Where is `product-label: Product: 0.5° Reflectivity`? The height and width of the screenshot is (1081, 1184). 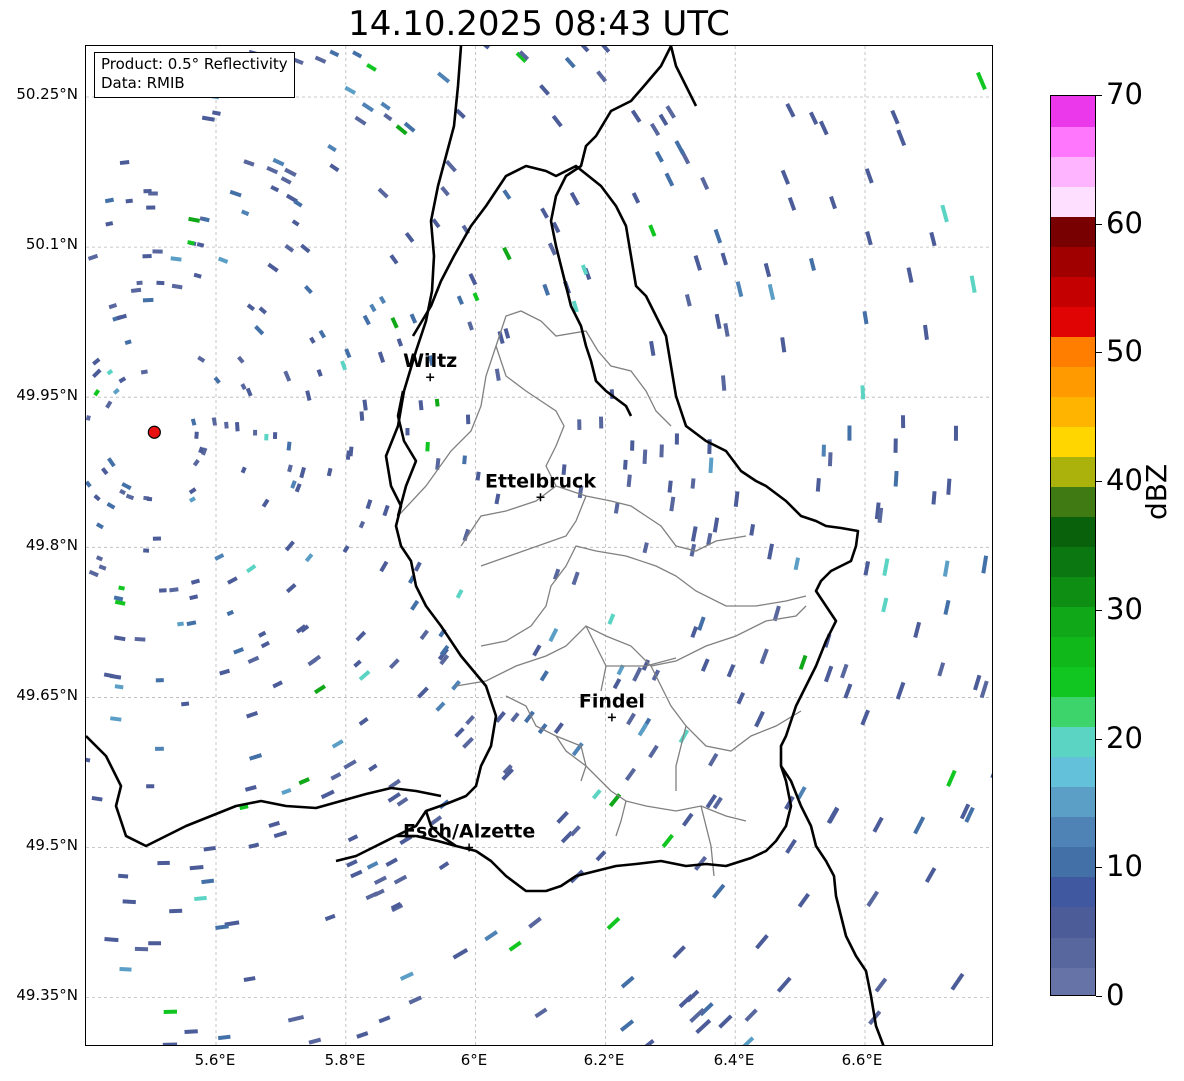 product-label: Product: 0.5° Reflectivity is located at coordinates (194, 64).